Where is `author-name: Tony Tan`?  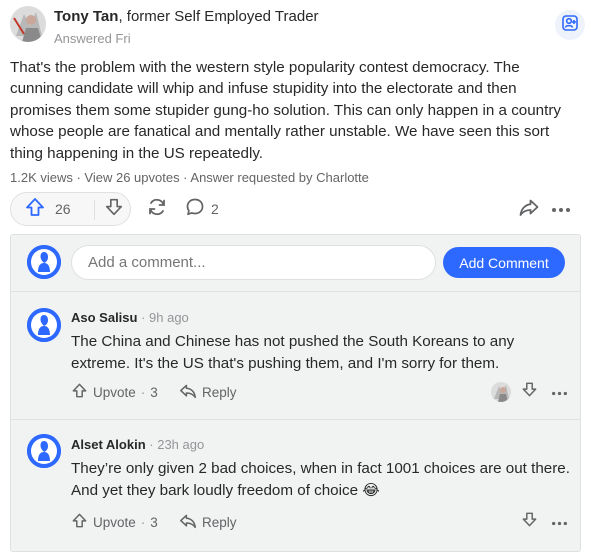
author-name: Tony Tan is located at coordinates (86, 16).